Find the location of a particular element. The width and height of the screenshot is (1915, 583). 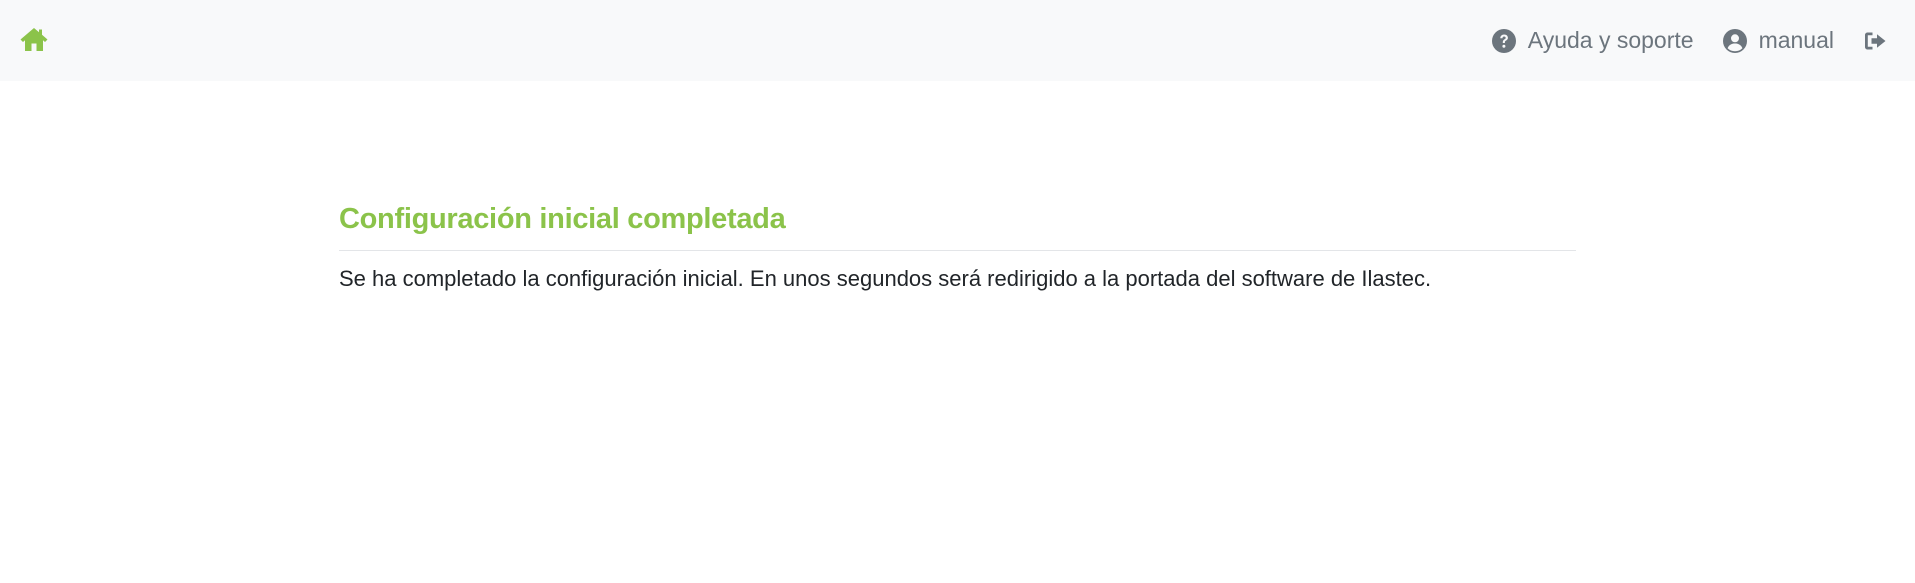

username-label: manual is located at coordinates (1796, 40).